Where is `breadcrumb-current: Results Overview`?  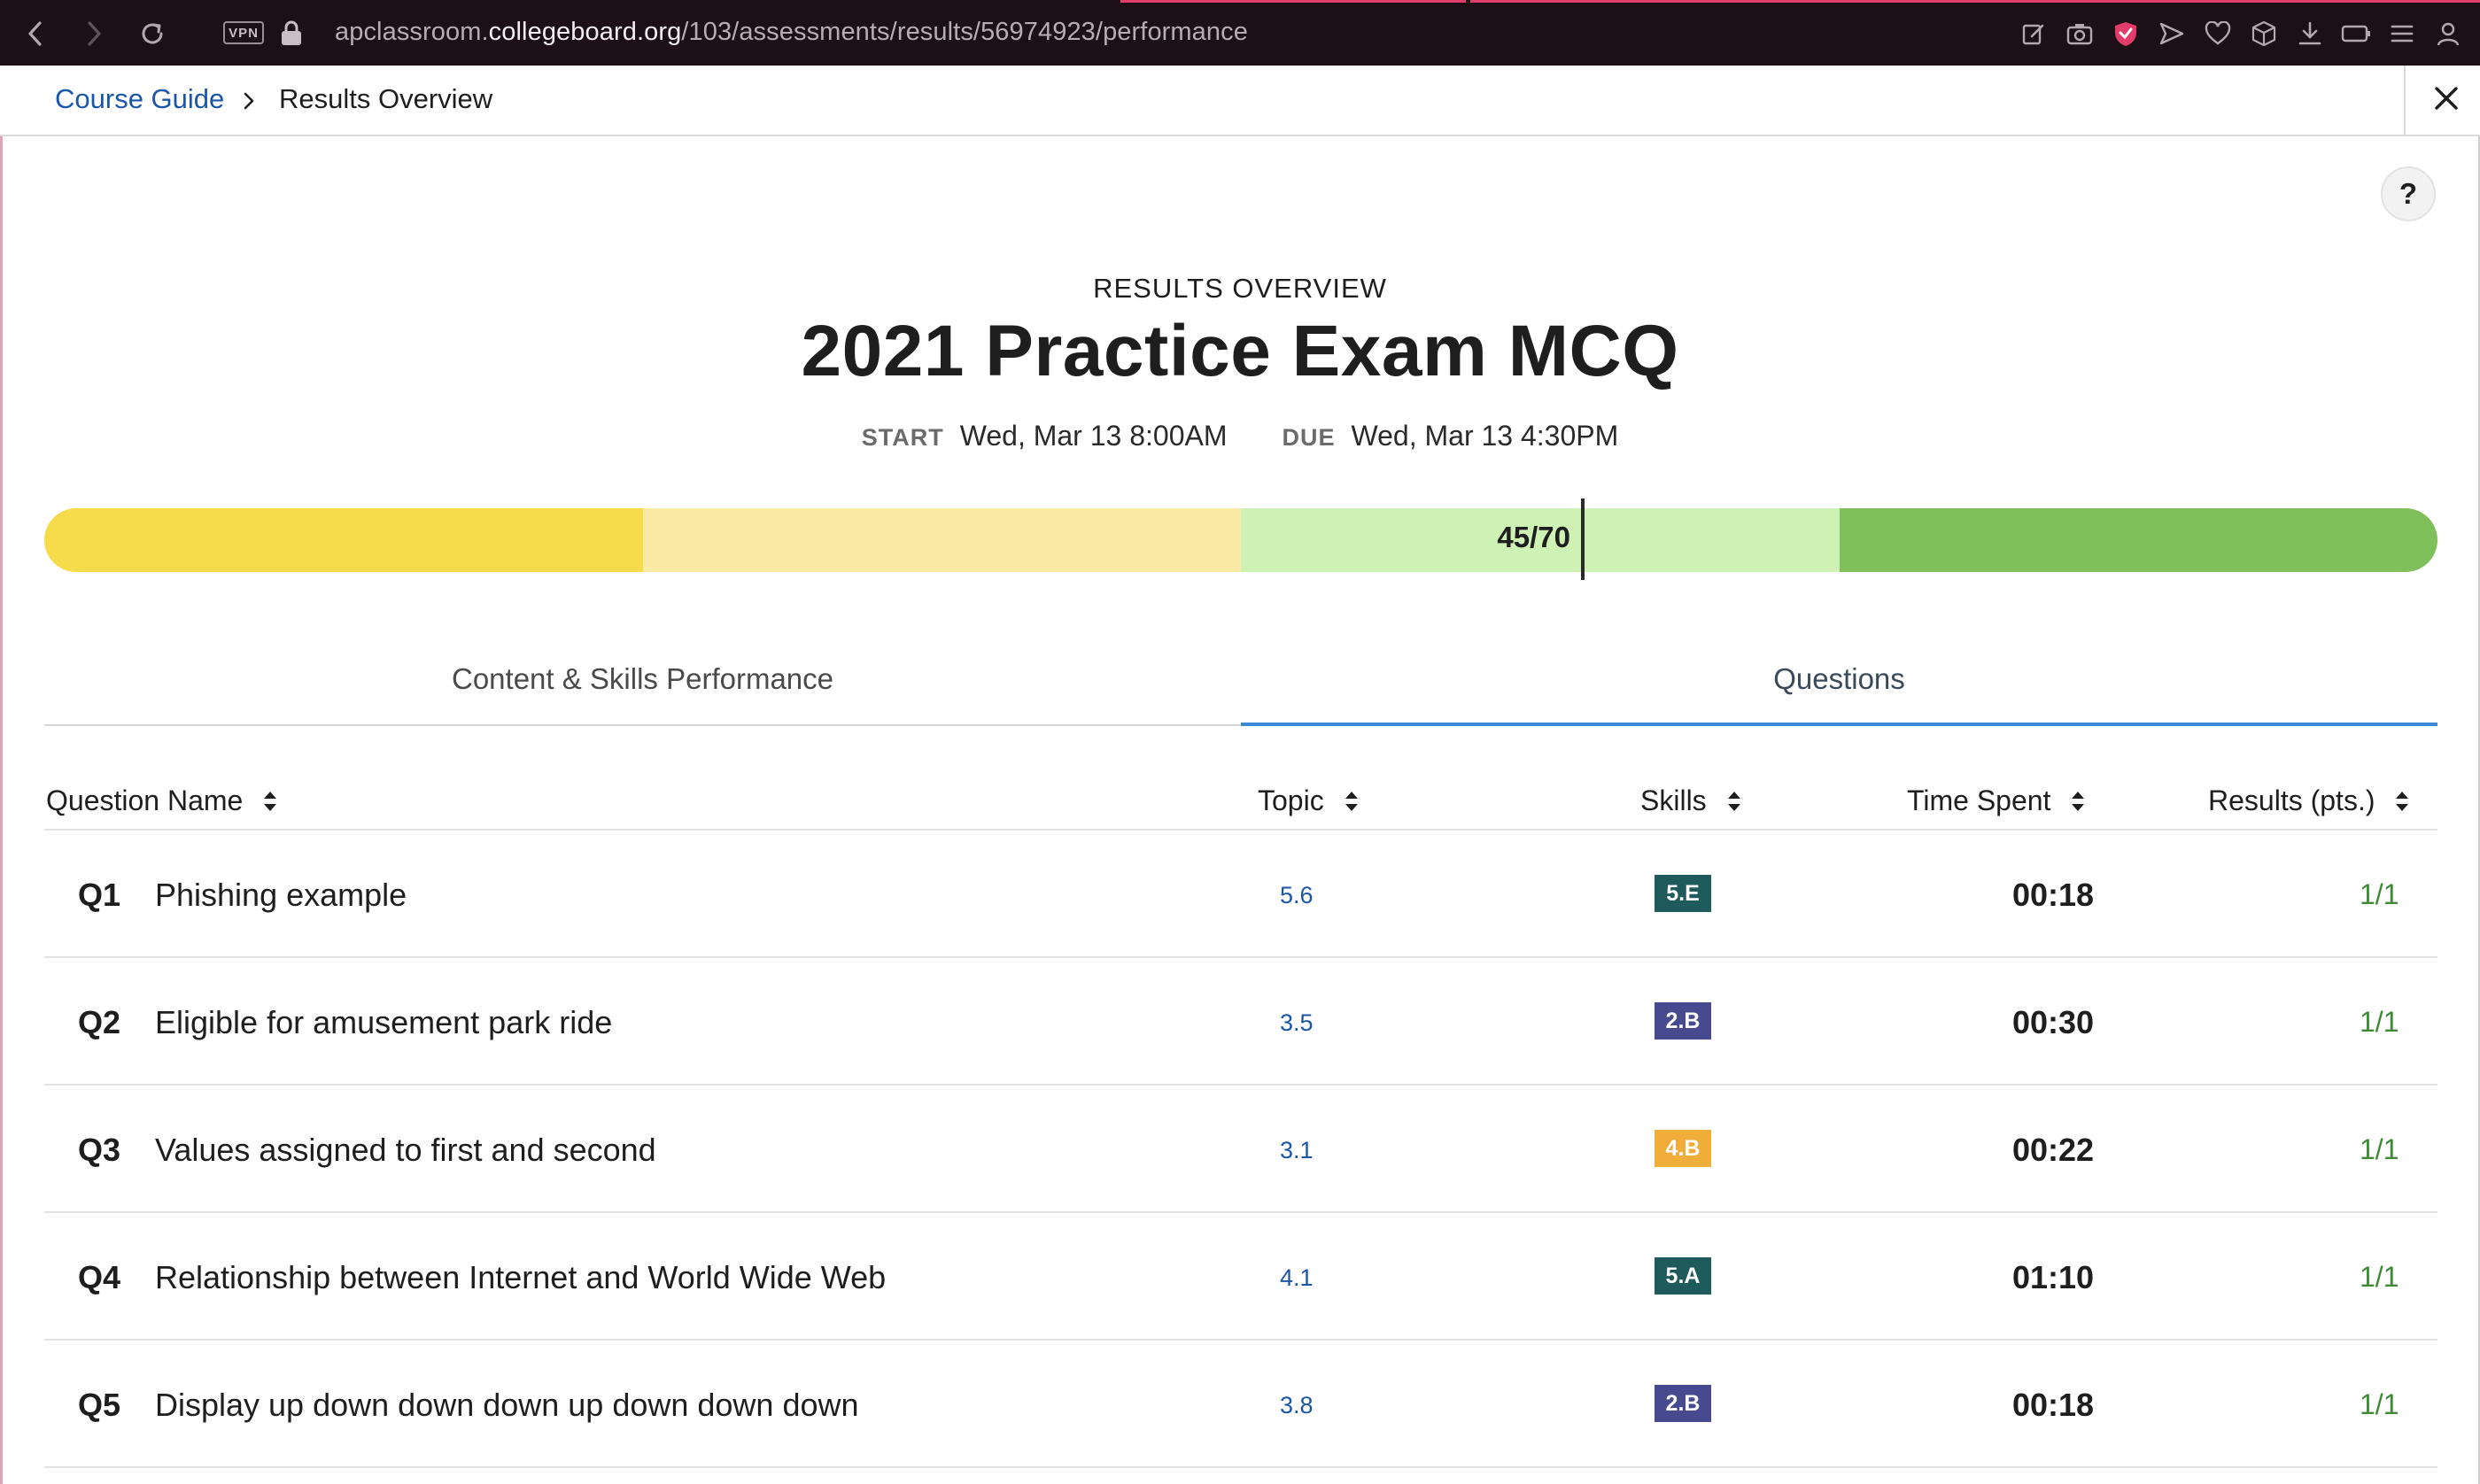 breadcrumb-current: Results Overview is located at coordinates (386, 98).